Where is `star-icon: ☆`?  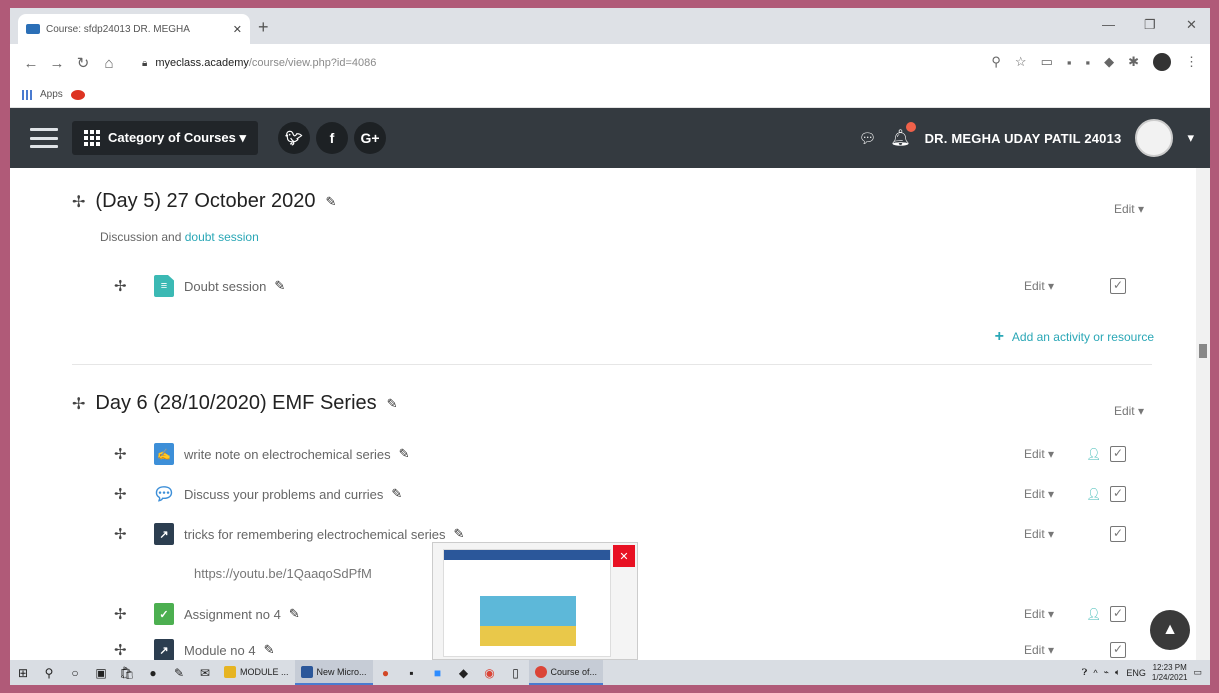 star-icon: ☆ is located at coordinates (1021, 62).